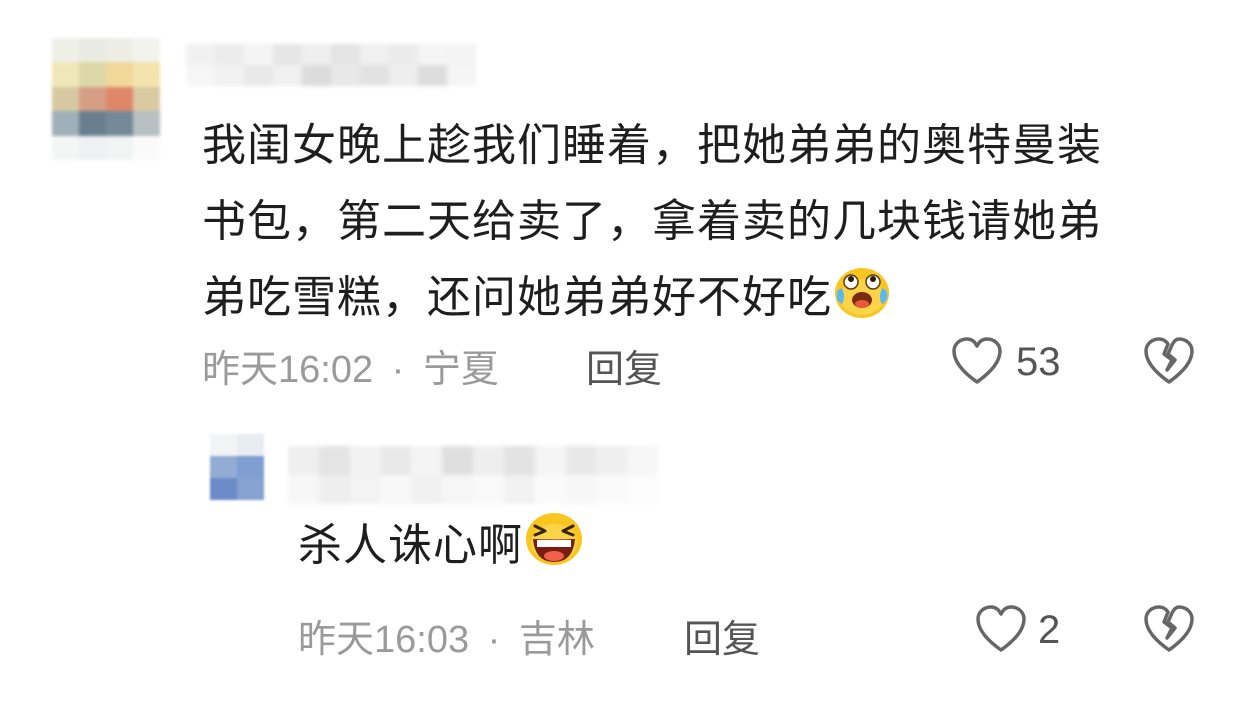  What do you see at coordinates (1005, 362) in the screenshot?
I see `like-button: 53` at bounding box center [1005, 362].